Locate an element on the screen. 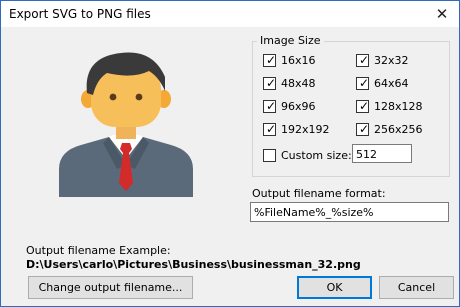 Image resolution: width=460 pixels, height=307 pixels. ok-button: OK is located at coordinates (334, 287).